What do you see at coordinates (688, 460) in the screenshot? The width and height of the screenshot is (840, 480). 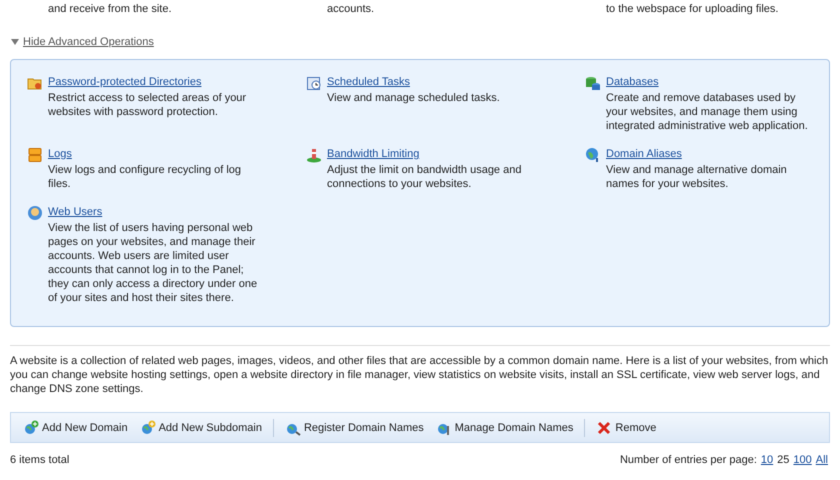 I see `entries-per-page-label: Number of entries per page:` at bounding box center [688, 460].